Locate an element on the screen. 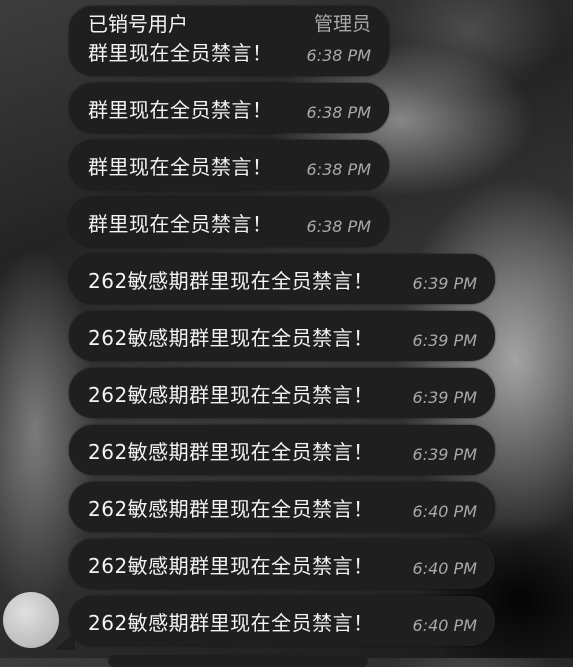 Image resolution: width=573 pixels, height=667 pixels. next-message-bubble-edge is located at coordinates (238, 661).